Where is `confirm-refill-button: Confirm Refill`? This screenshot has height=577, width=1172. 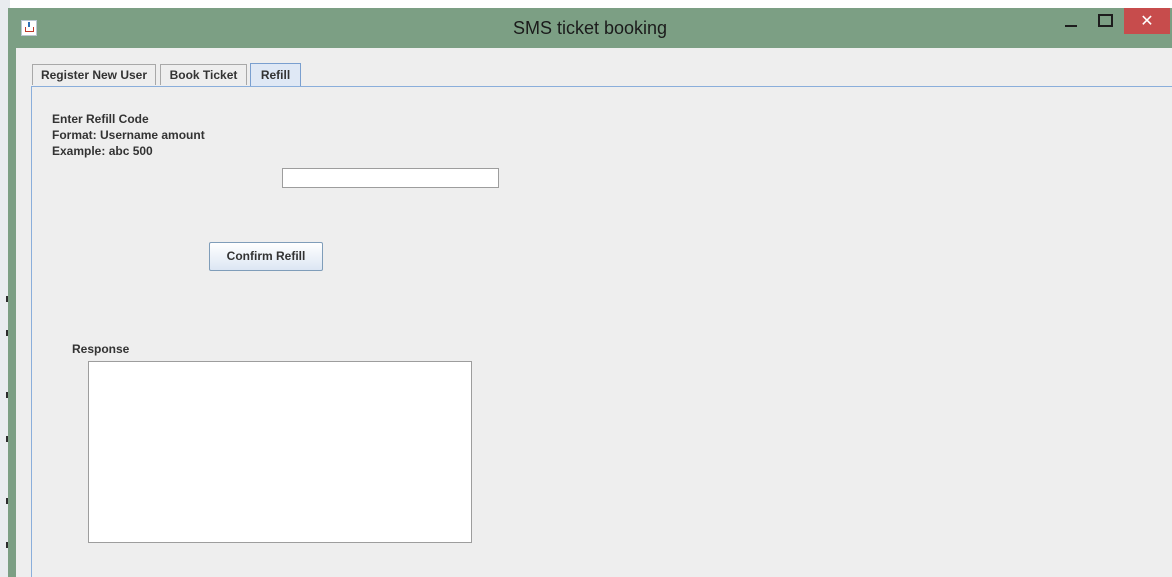
confirm-refill-button: Confirm Refill is located at coordinates (266, 256).